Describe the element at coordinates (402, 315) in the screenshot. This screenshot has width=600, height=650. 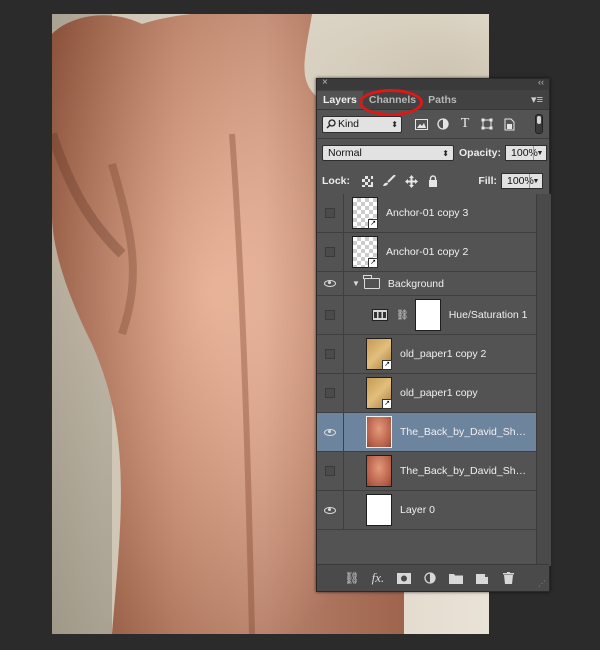
I see `link-chain-icon: ⛓` at that location.